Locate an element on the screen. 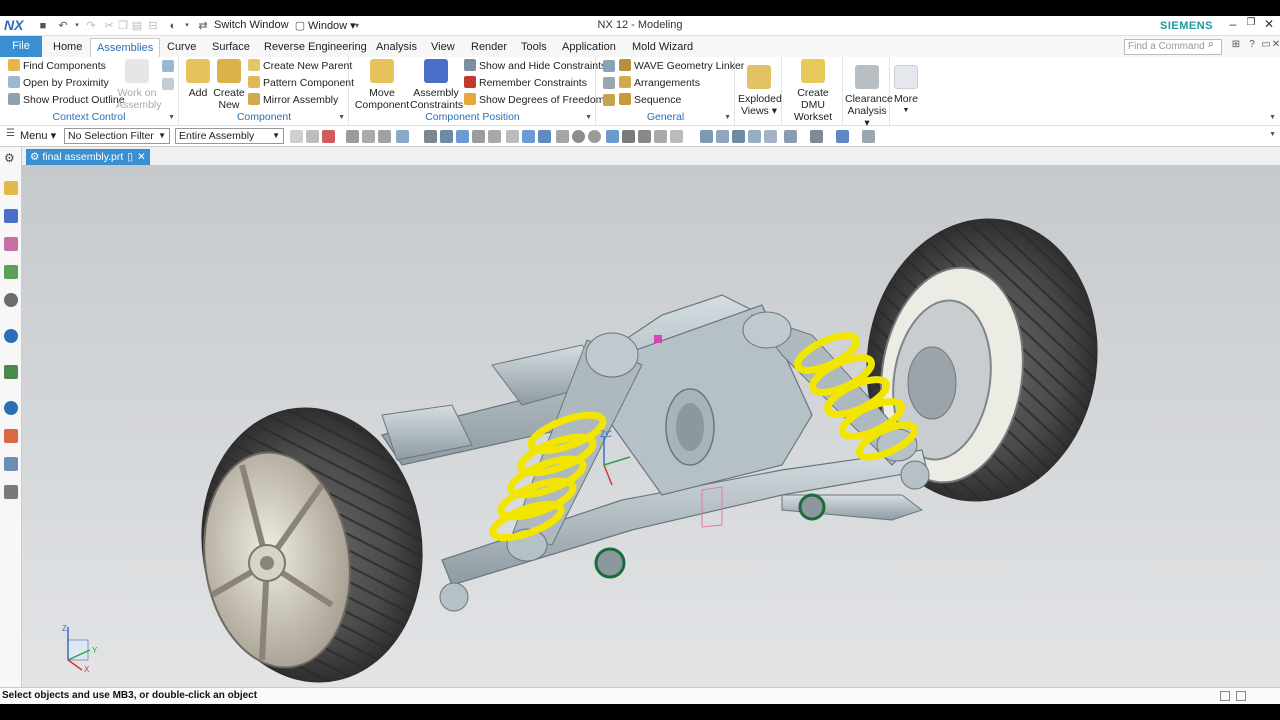 Image resolution: width=1280 pixels, height=720 pixels. switch-window-icon: ⇄ is located at coordinates (203, 26).